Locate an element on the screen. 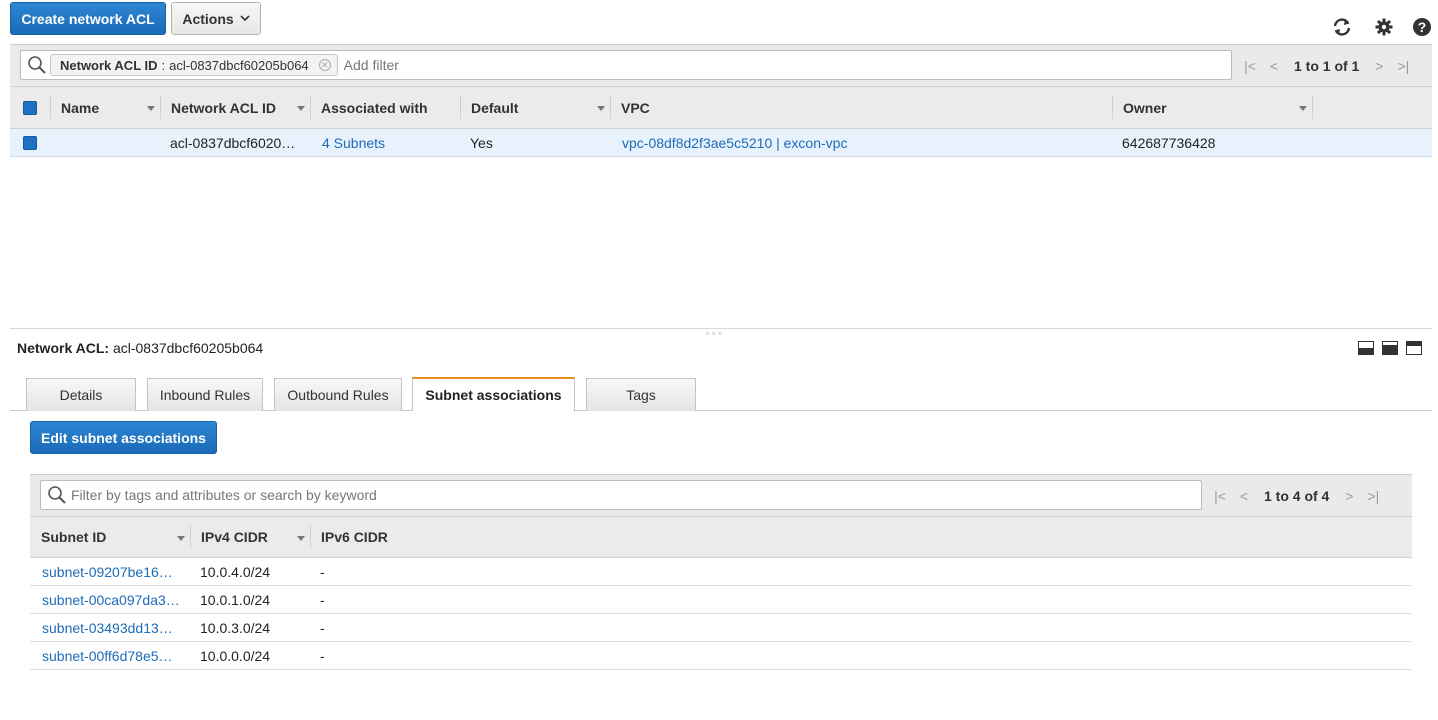 The width and height of the screenshot is (1438, 720). pagination-text: 1 to 1 of 1 is located at coordinates (1327, 66).